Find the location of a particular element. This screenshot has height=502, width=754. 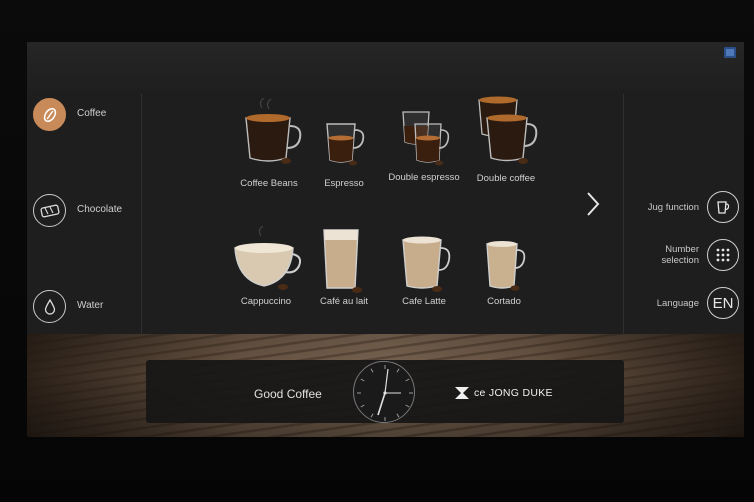

product-cortado: Cortado is located at coordinates (504, 274).